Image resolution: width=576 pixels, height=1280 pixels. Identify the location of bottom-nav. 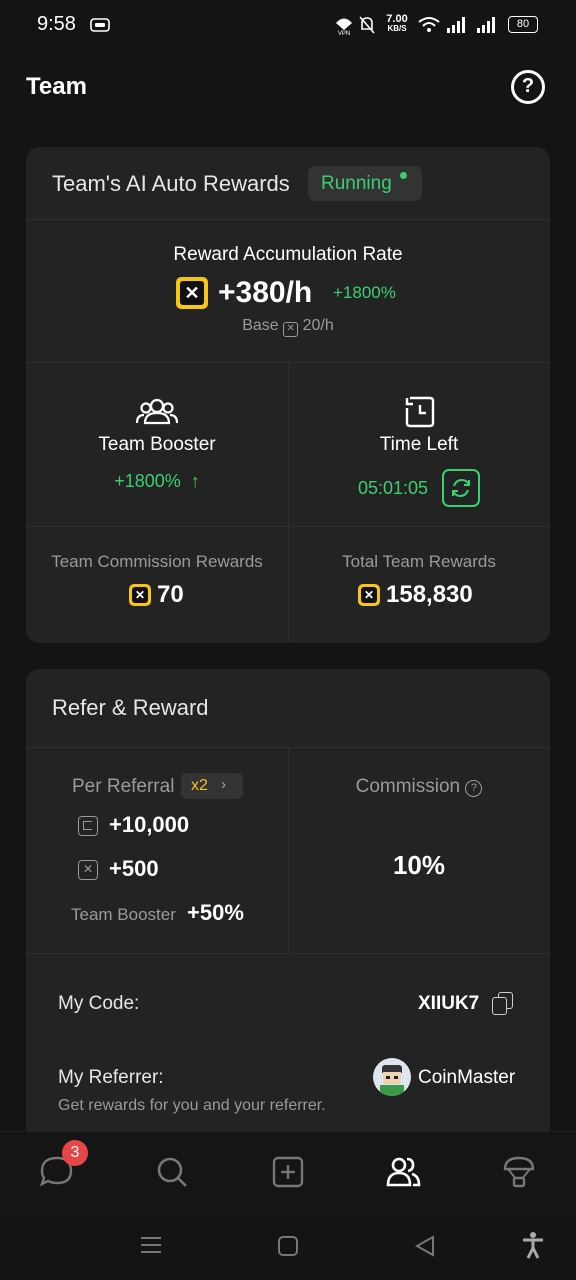
(288, 1172).